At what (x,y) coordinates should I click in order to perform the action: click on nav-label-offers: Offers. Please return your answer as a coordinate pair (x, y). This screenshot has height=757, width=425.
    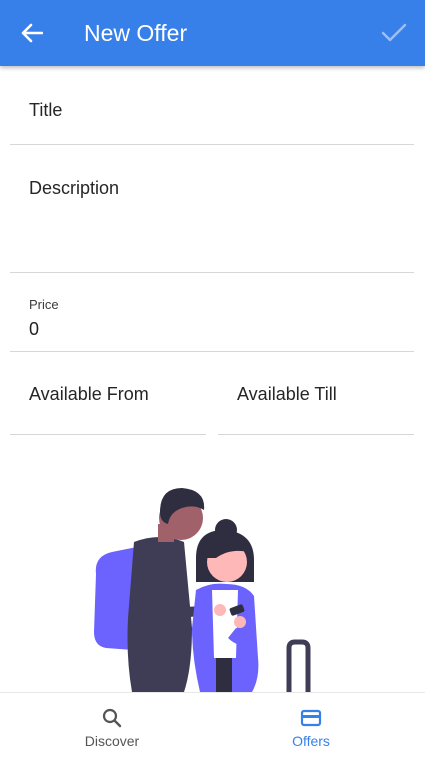
    Looking at the image, I should click on (311, 741).